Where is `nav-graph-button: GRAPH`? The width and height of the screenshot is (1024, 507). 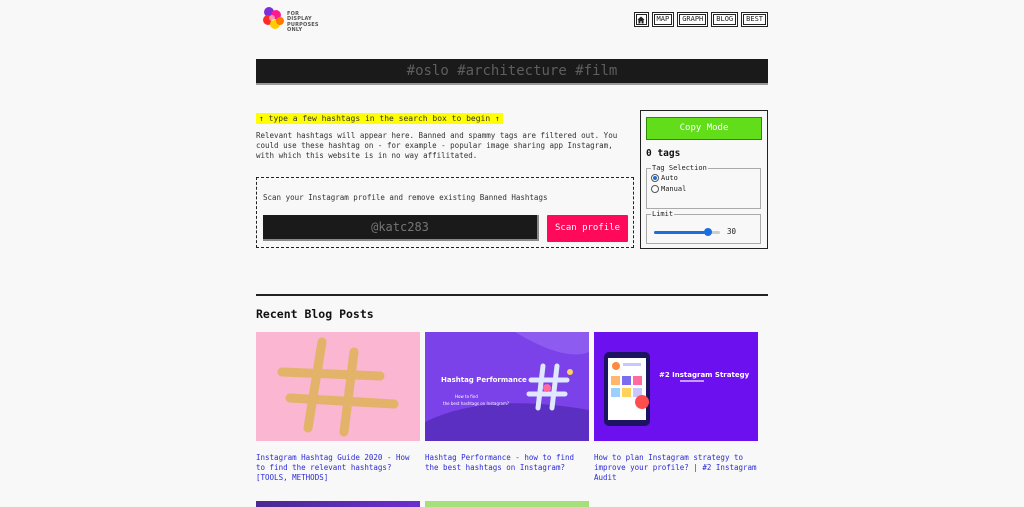 nav-graph-button: GRAPH is located at coordinates (693, 19).